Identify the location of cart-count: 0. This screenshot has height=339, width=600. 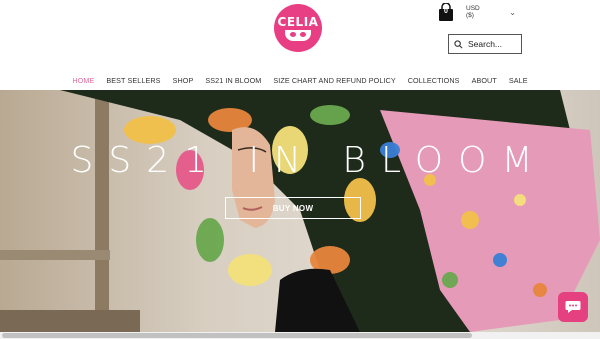
(446, 11).